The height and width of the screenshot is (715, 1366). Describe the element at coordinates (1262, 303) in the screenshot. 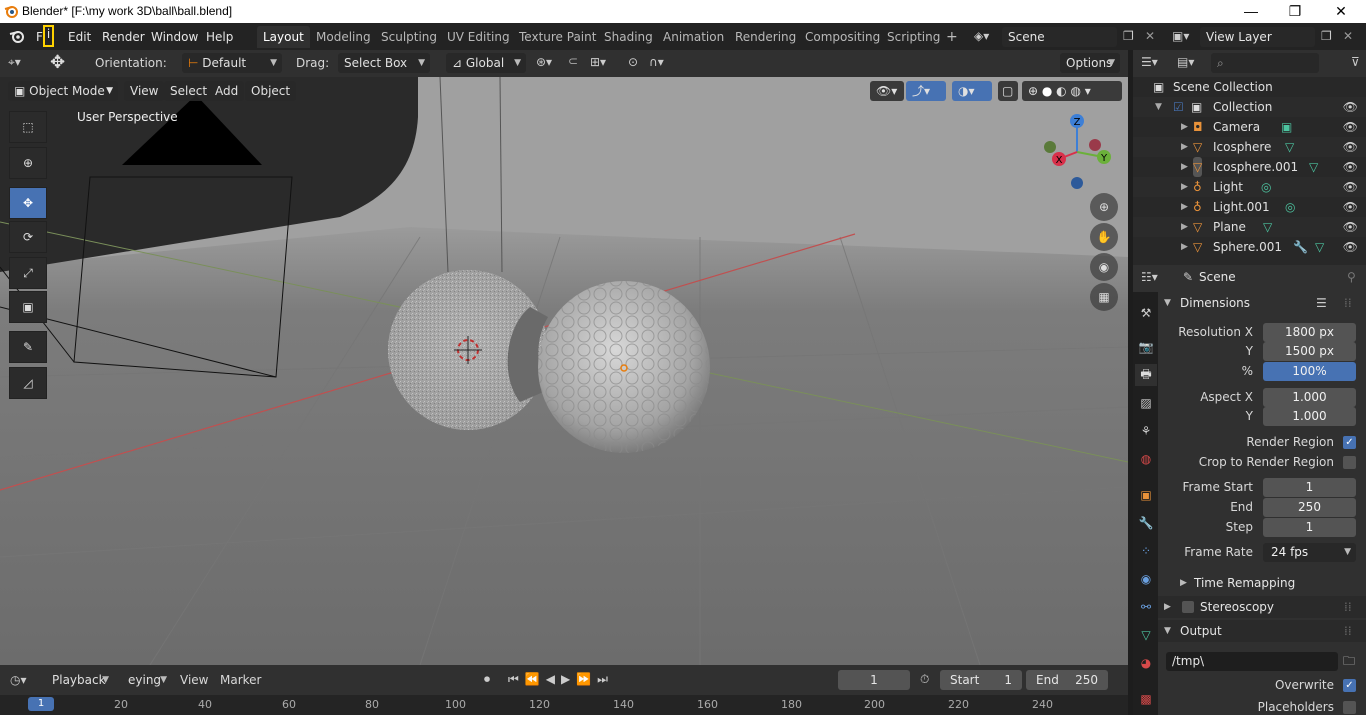

I see `dimensions-panel-header: ▼ Dimensions ☰ ⁞⁞` at that location.